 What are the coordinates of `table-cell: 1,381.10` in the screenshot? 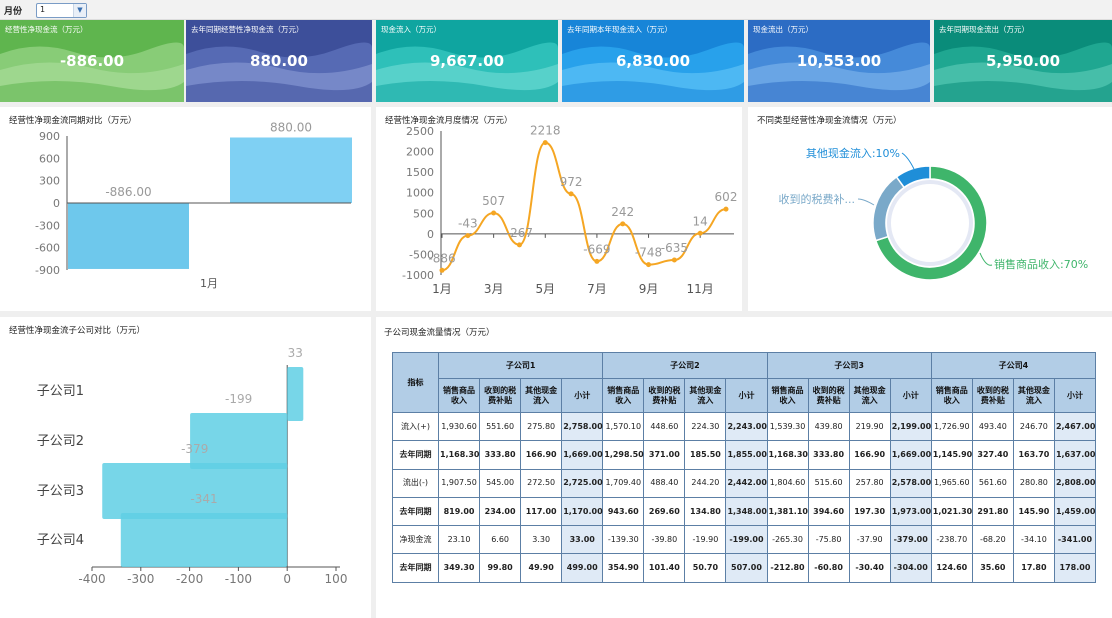 It's located at (787, 511).